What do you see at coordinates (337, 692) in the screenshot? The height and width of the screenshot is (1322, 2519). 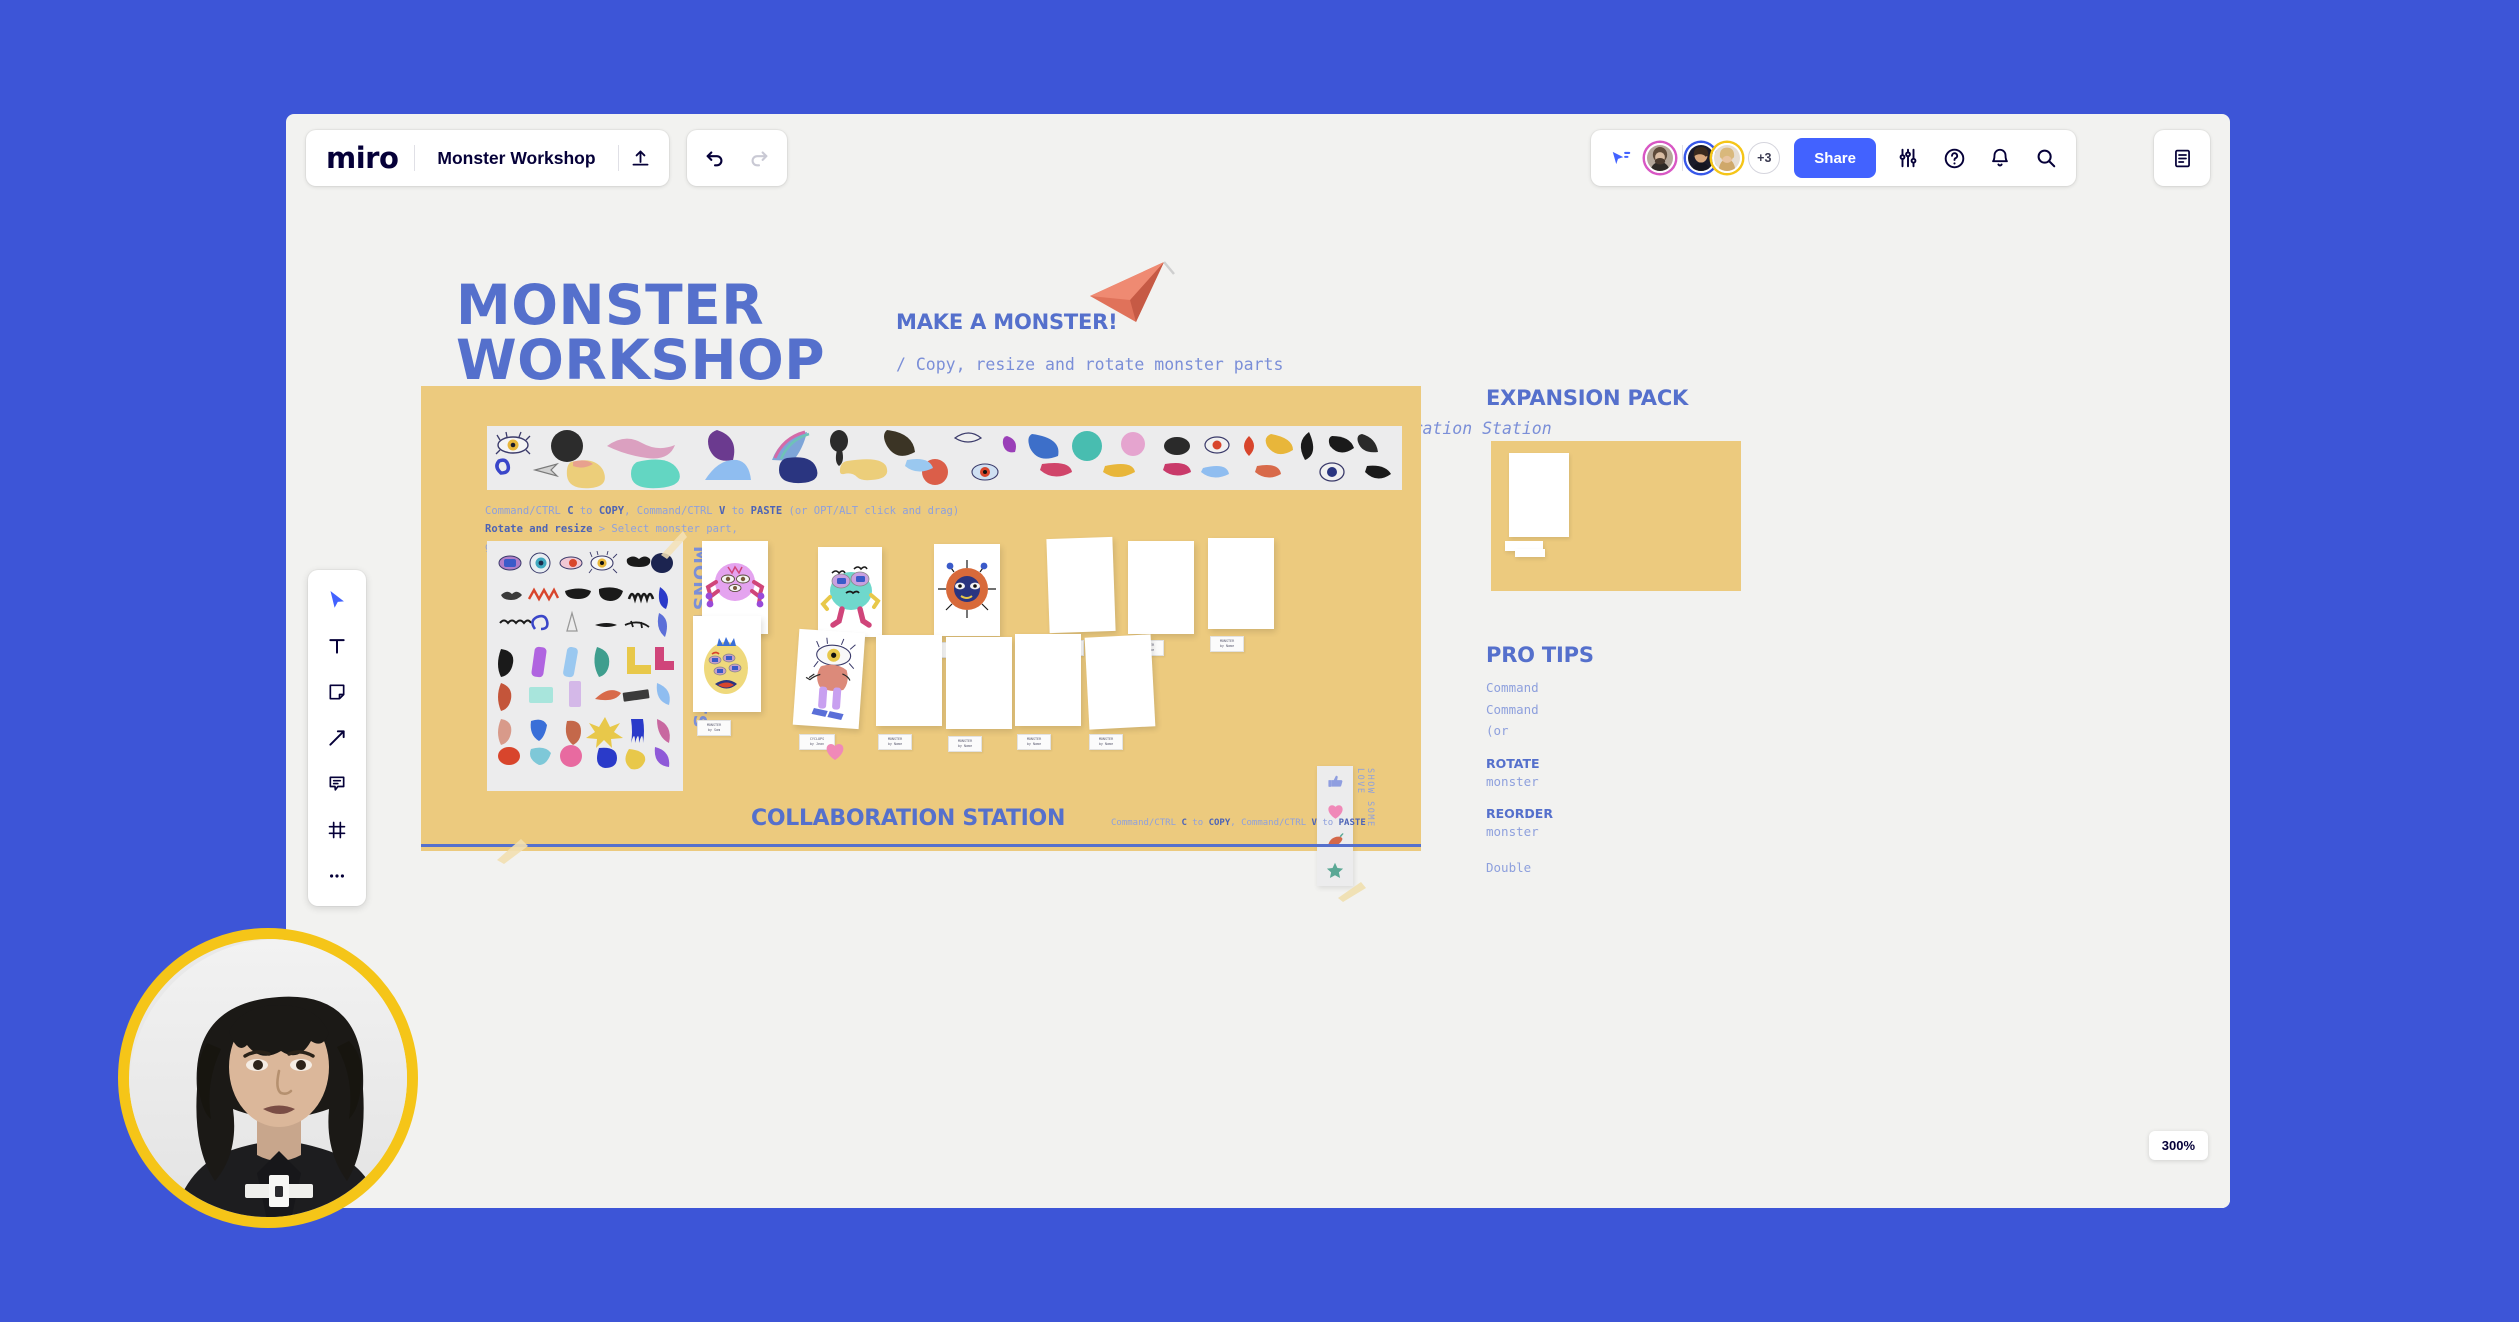 I see `sticky-note-icon` at bounding box center [337, 692].